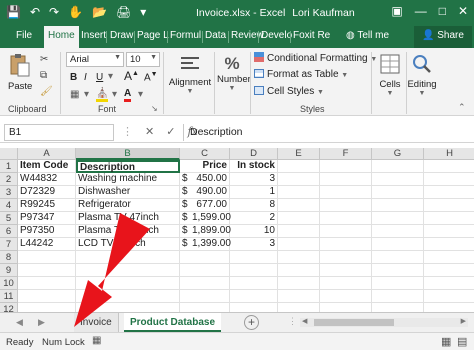  Describe the element at coordinates (173, 322) in the screenshot. I see `sheet-tab-product-database: Product Database` at that location.